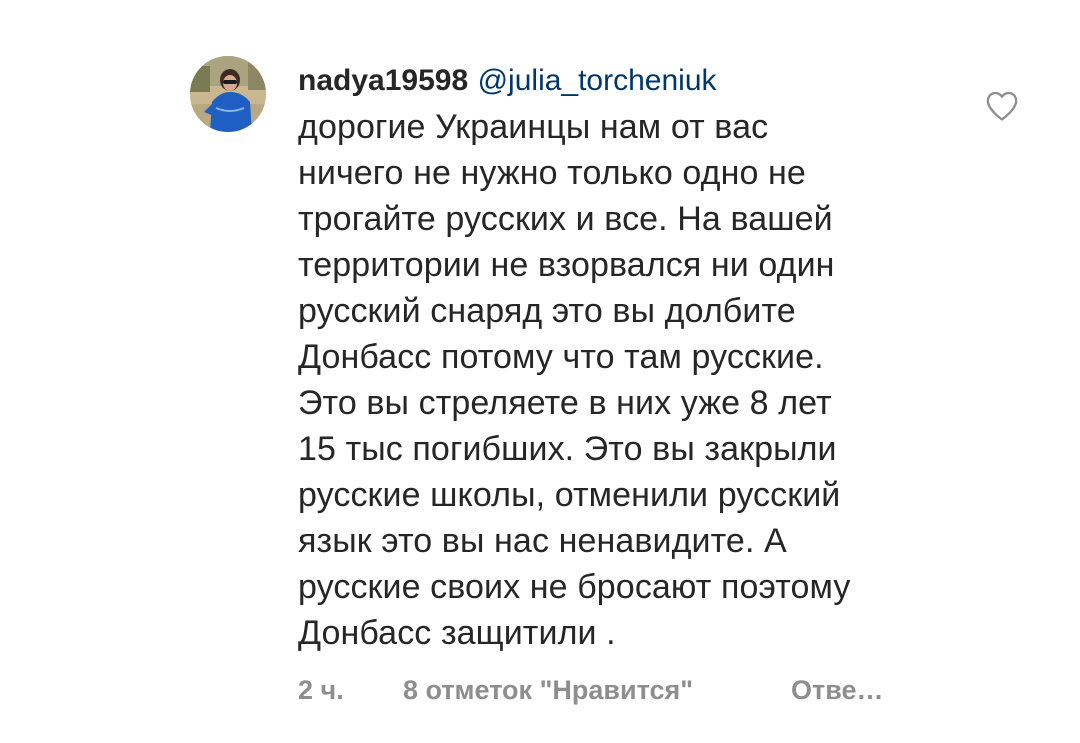  I want to click on like-button, so click(1002, 106).